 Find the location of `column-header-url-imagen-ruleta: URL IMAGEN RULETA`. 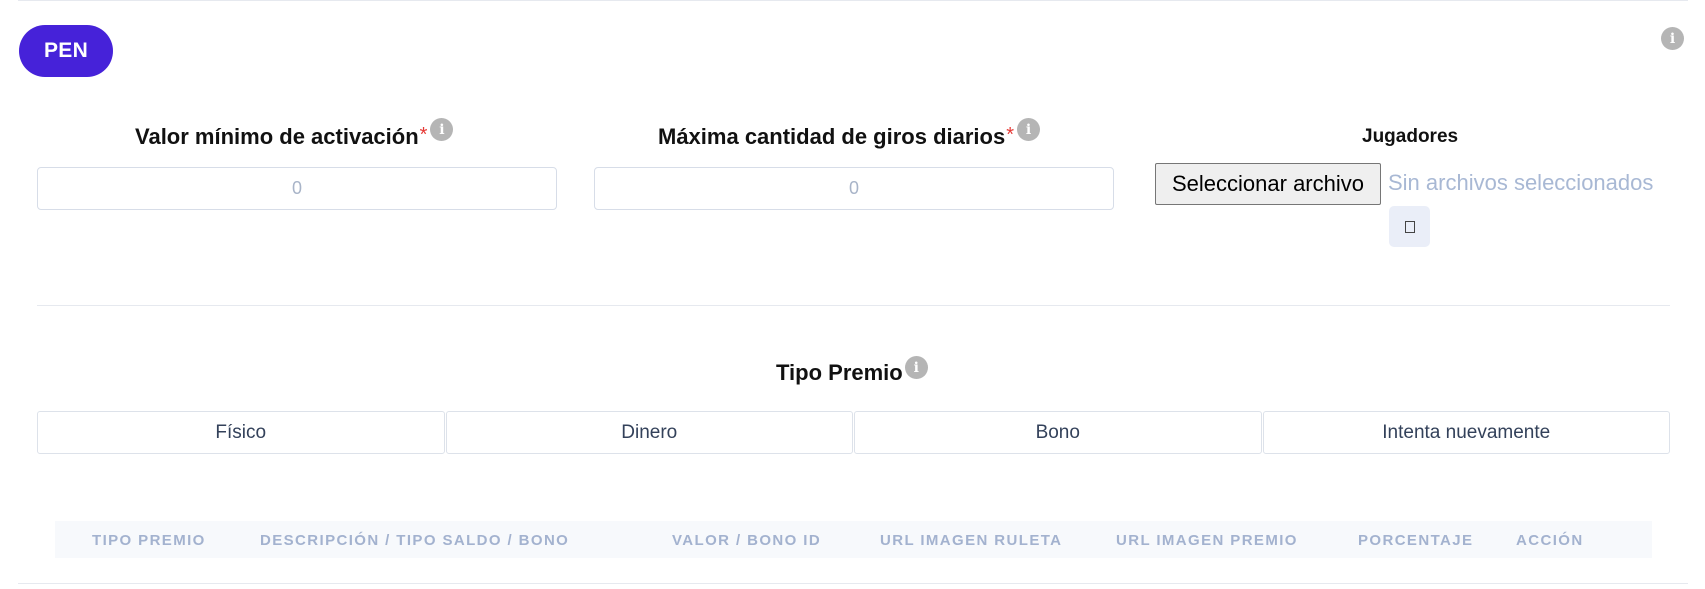

column-header-url-imagen-ruleta: URL IMAGEN RULETA is located at coordinates (971, 540).